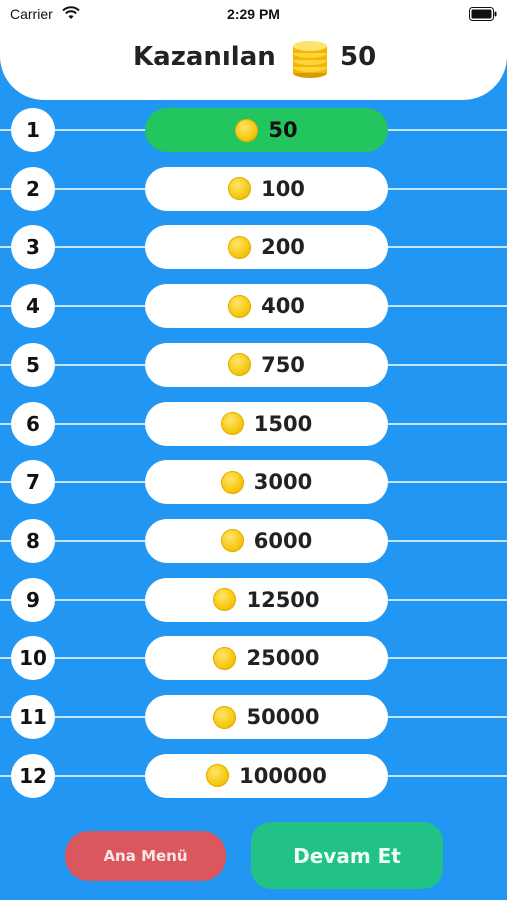 This screenshot has width=507, height=900. I want to click on prize-pill: 6000, so click(266, 540).